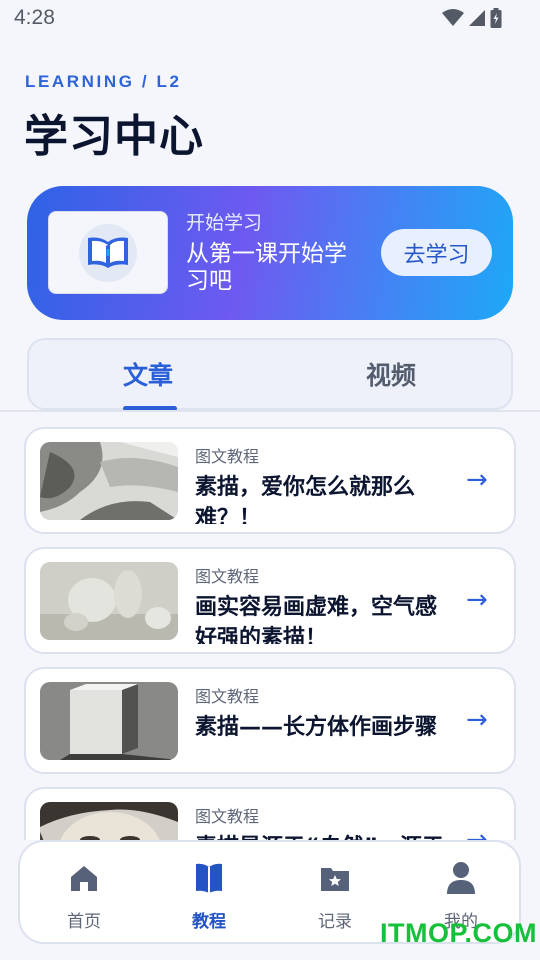 The height and width of the screenshot is (960, 540). What do you see at coordinates (436, 252) in the screenshot?
I see `go-learn-button: 去学习` at bounding box center [436, 252].